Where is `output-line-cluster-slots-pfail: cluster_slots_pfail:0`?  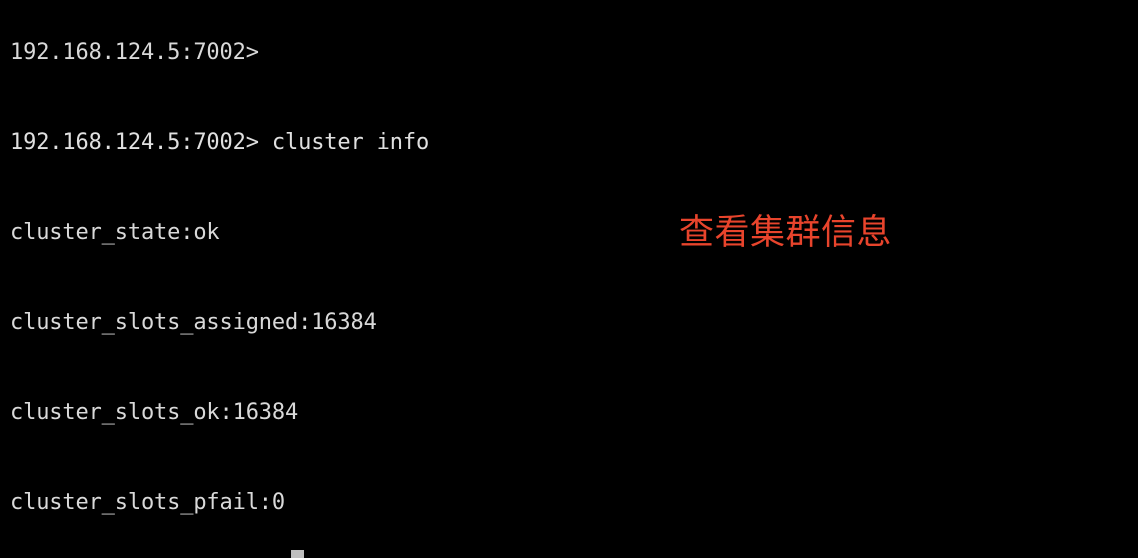 output-line-cluster-slots-pfail: cluster_slots_pfail:0 is located at coordinates (147, 502).